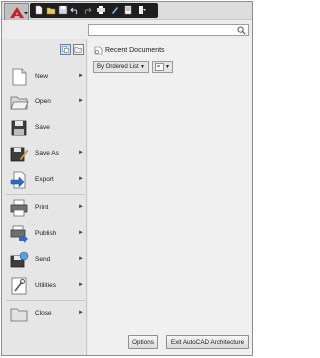  I want to click on menu-item-export: Export ►, so click(46, 180).